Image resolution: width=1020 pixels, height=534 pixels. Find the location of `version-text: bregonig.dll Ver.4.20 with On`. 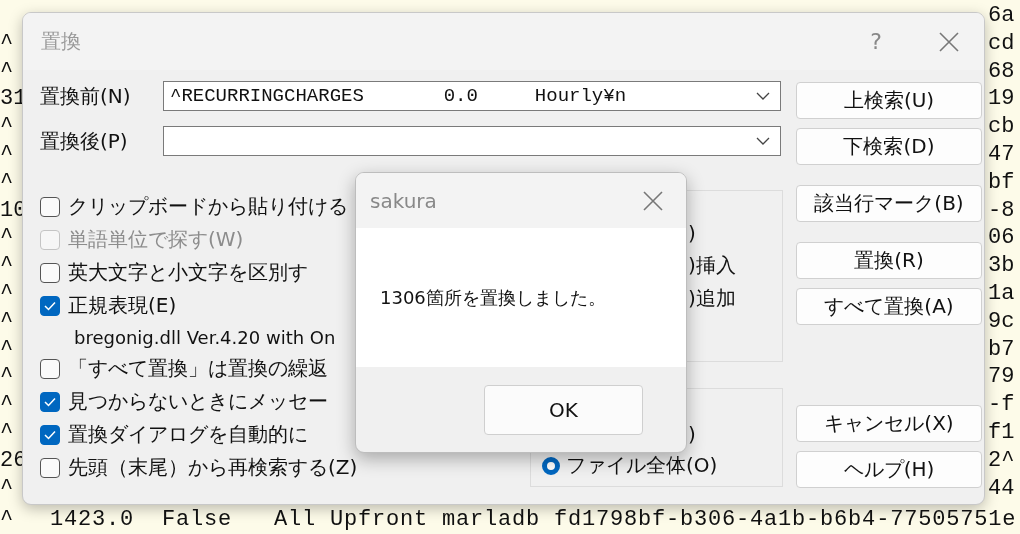

version-text: bregonig.dll Ver.4.20 with On is located at coordinates (205, 337).